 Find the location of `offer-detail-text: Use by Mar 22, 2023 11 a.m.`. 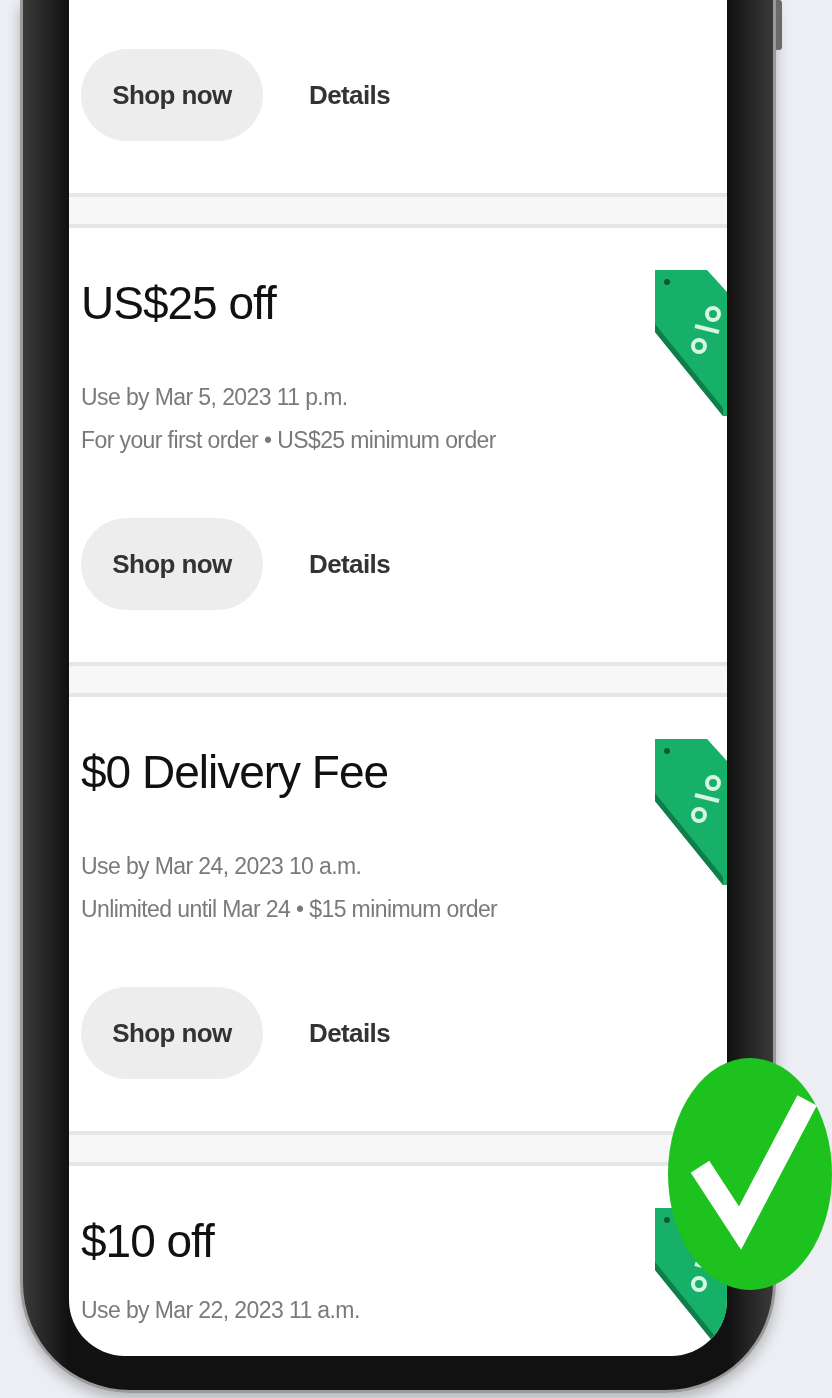

offer-detail-text: Use by Mar 22, 2023 11 a.m. is located at coordinates (221, 1310).